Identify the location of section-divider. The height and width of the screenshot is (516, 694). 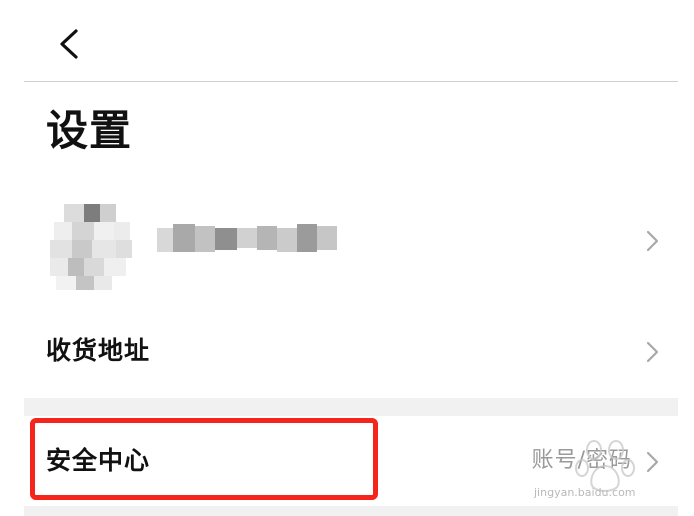
(351, 407).